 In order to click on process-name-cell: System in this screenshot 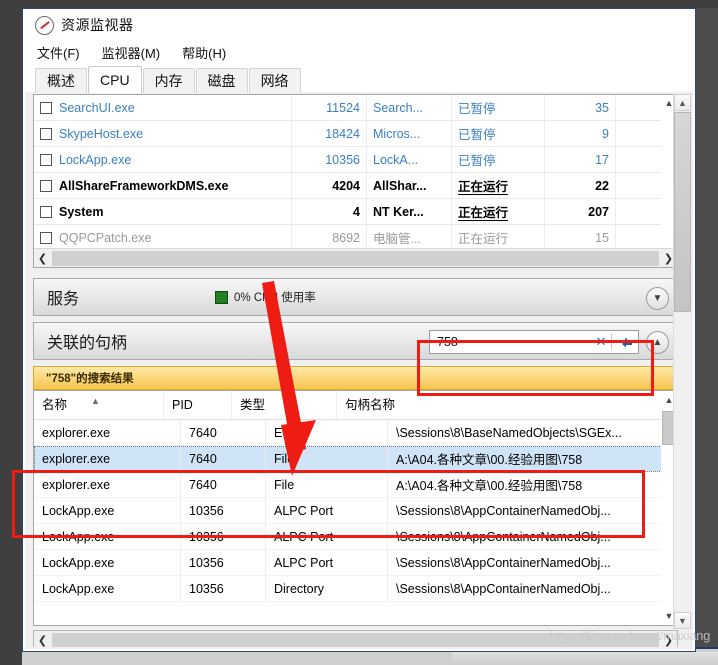, I will do `click(163, 211)`.